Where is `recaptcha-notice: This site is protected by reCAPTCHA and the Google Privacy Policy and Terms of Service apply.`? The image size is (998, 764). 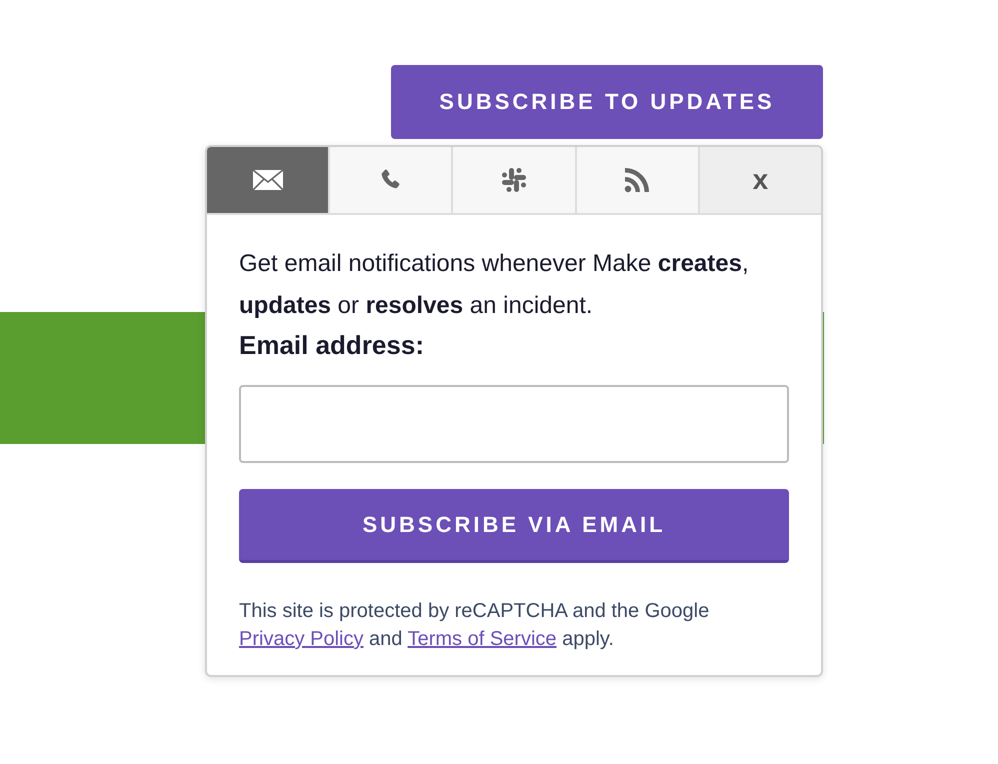 recaptcha-notice: This site is protected by reCAPTCHA and the Google Privacy Policy and Terms of Service apply. is located at coordinates (474, 625).